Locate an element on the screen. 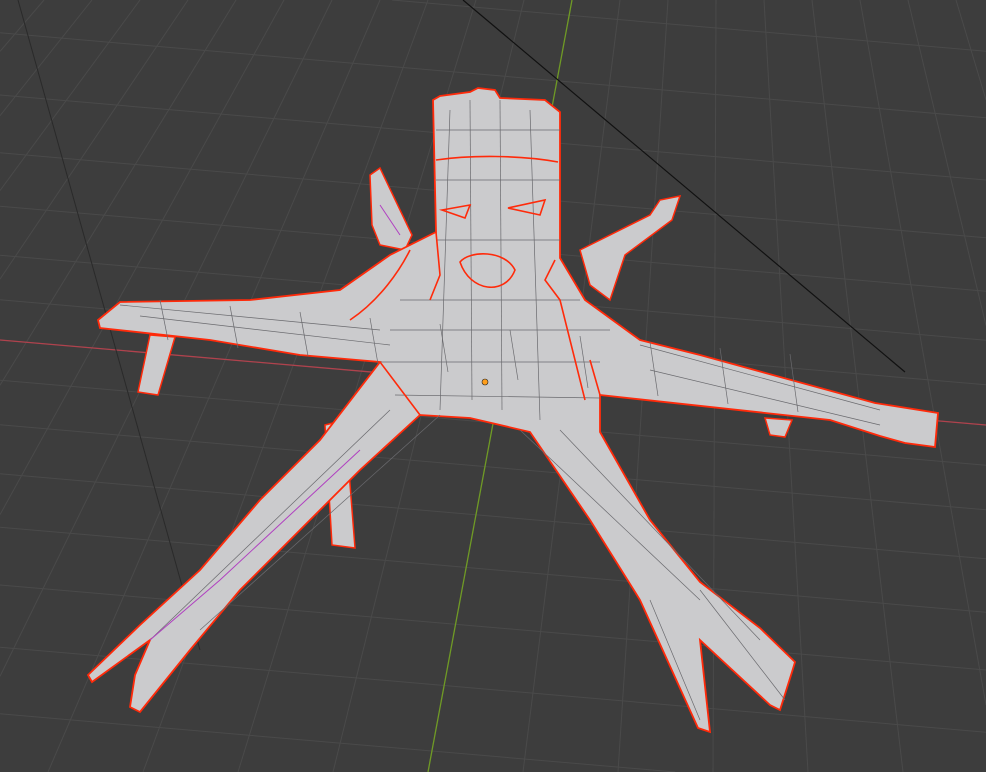  branch-right-upper is located at coordinates (630, 248).